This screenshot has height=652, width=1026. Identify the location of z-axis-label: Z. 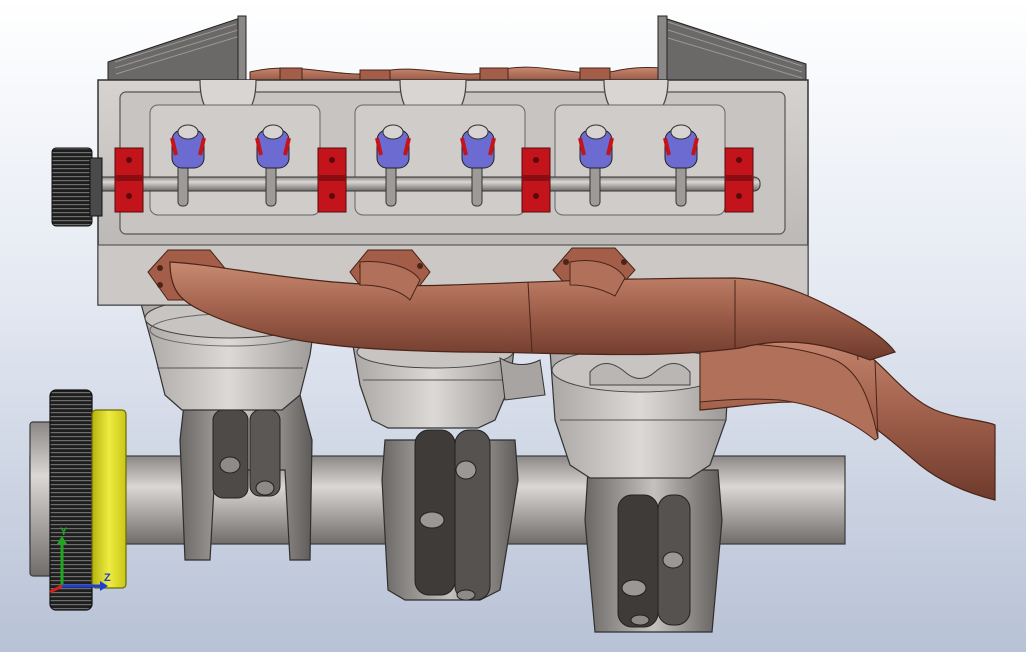
(107, 578).